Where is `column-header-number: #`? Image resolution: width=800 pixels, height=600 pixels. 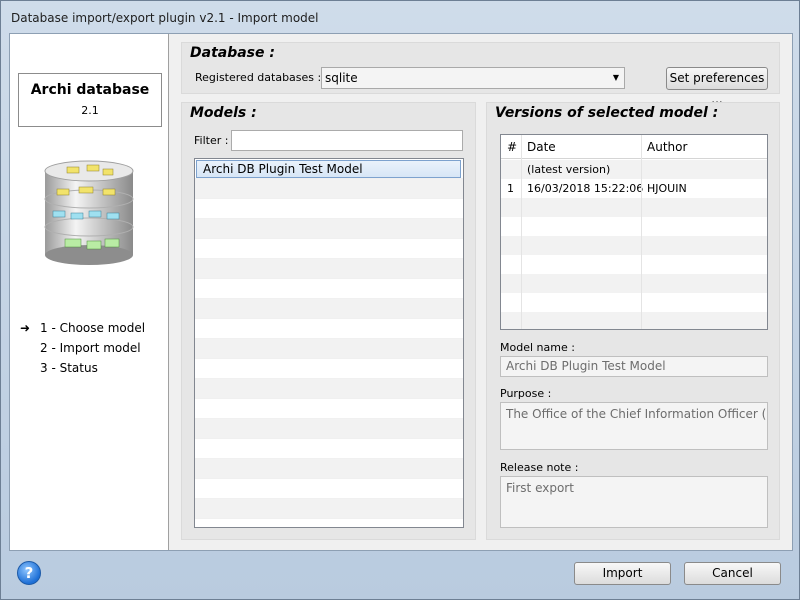
column-header-number: # is located at coordinates (509, 147).